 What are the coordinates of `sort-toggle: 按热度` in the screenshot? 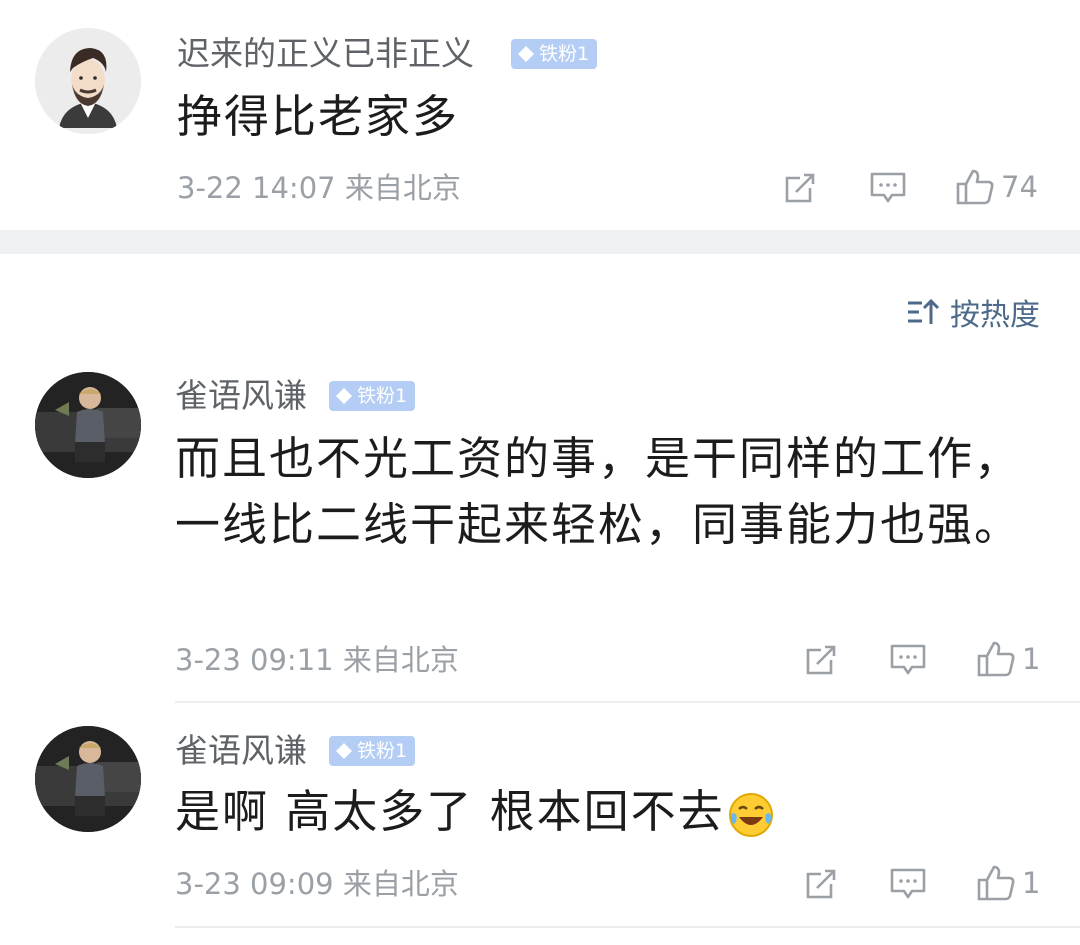 It's located at (973, 312).